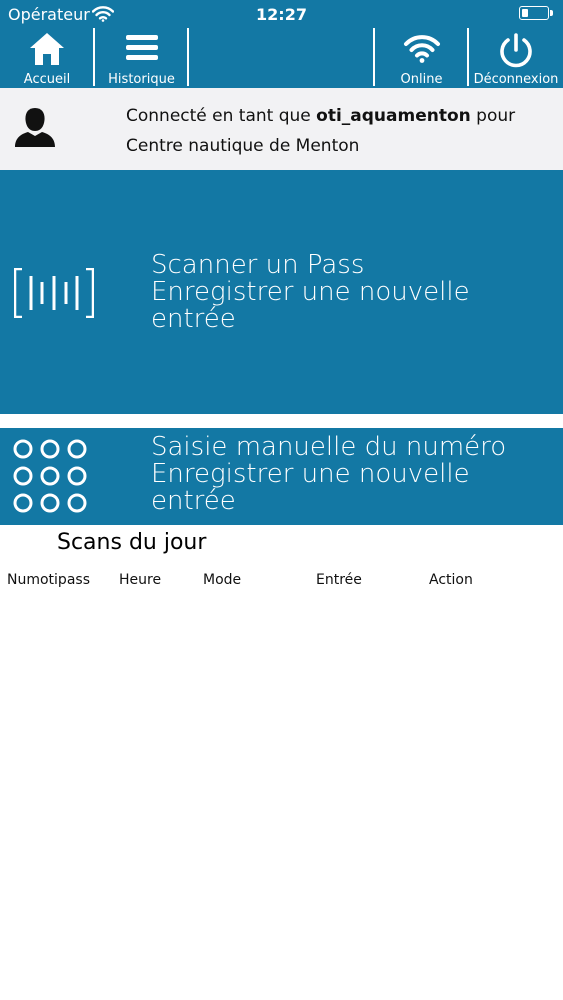 The height and width of the screenshot is (1000, 563). What do you see at coordinates (218, 116) in the screenshot?
I see `connected-prefix: Connecté en tant que` at bounding box center [218, 116].